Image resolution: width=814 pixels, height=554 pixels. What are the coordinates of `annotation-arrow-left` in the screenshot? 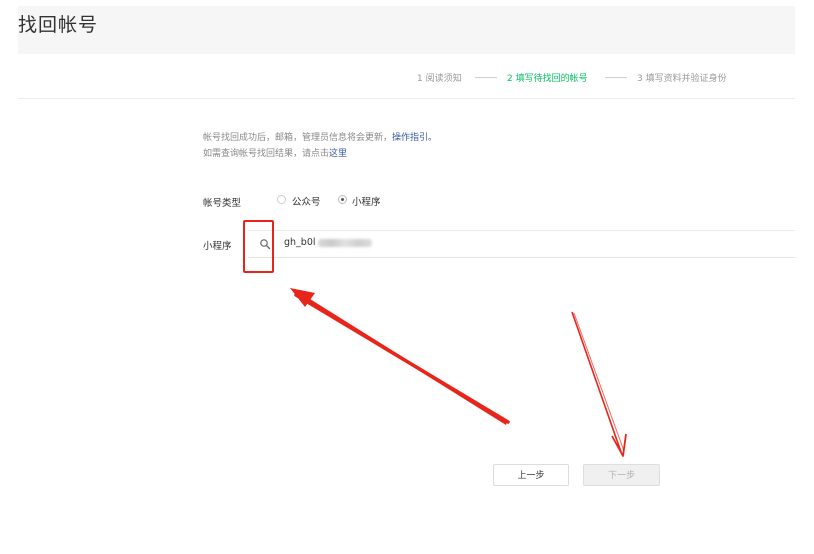 It's located at (400, 356).